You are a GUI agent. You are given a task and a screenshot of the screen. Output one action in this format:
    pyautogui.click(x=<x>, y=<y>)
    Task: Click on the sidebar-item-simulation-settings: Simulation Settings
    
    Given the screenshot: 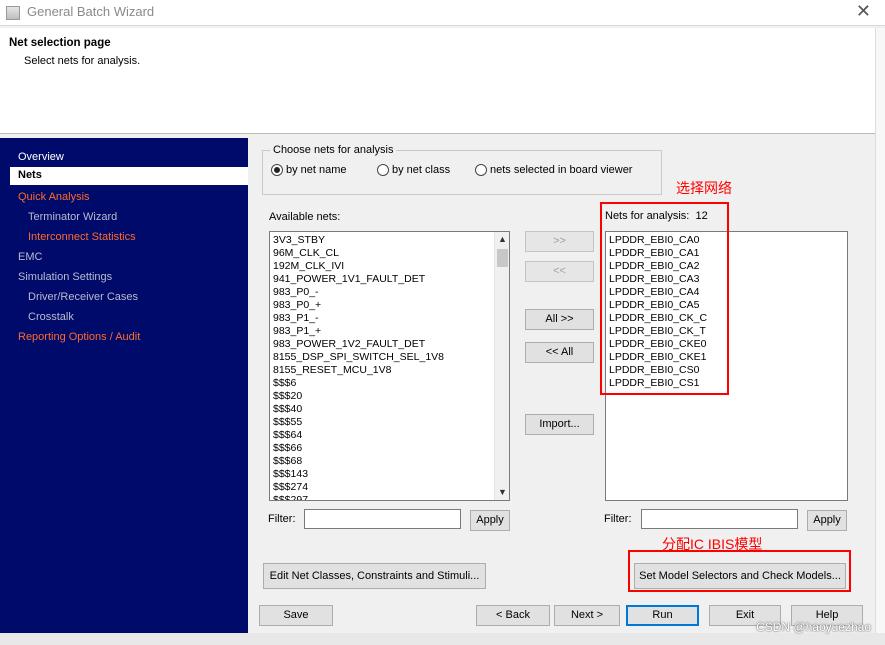 What is the action you would take?
    pyautogui.click(x=65, y=277)
    